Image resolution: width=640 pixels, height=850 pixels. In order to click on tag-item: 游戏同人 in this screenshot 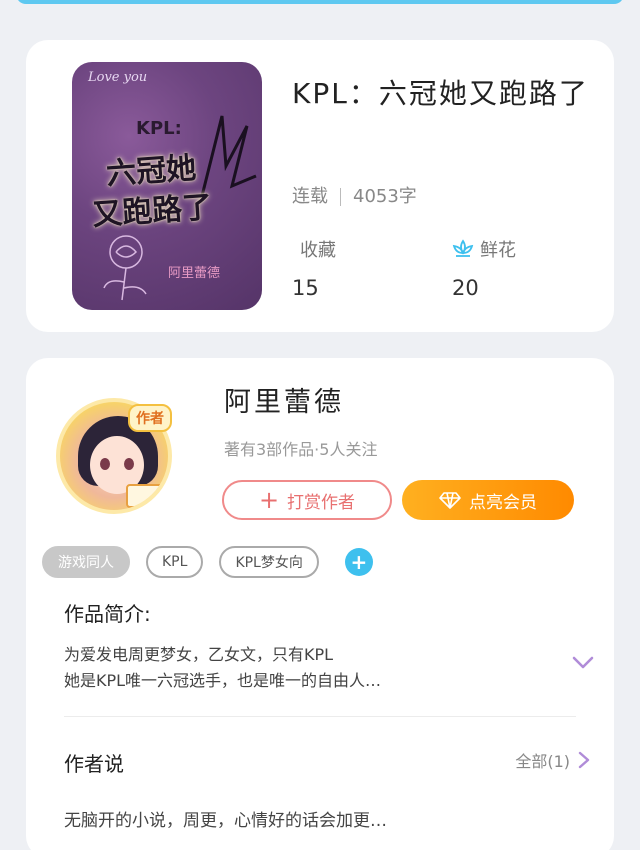, I will do `click(86, 562)`.